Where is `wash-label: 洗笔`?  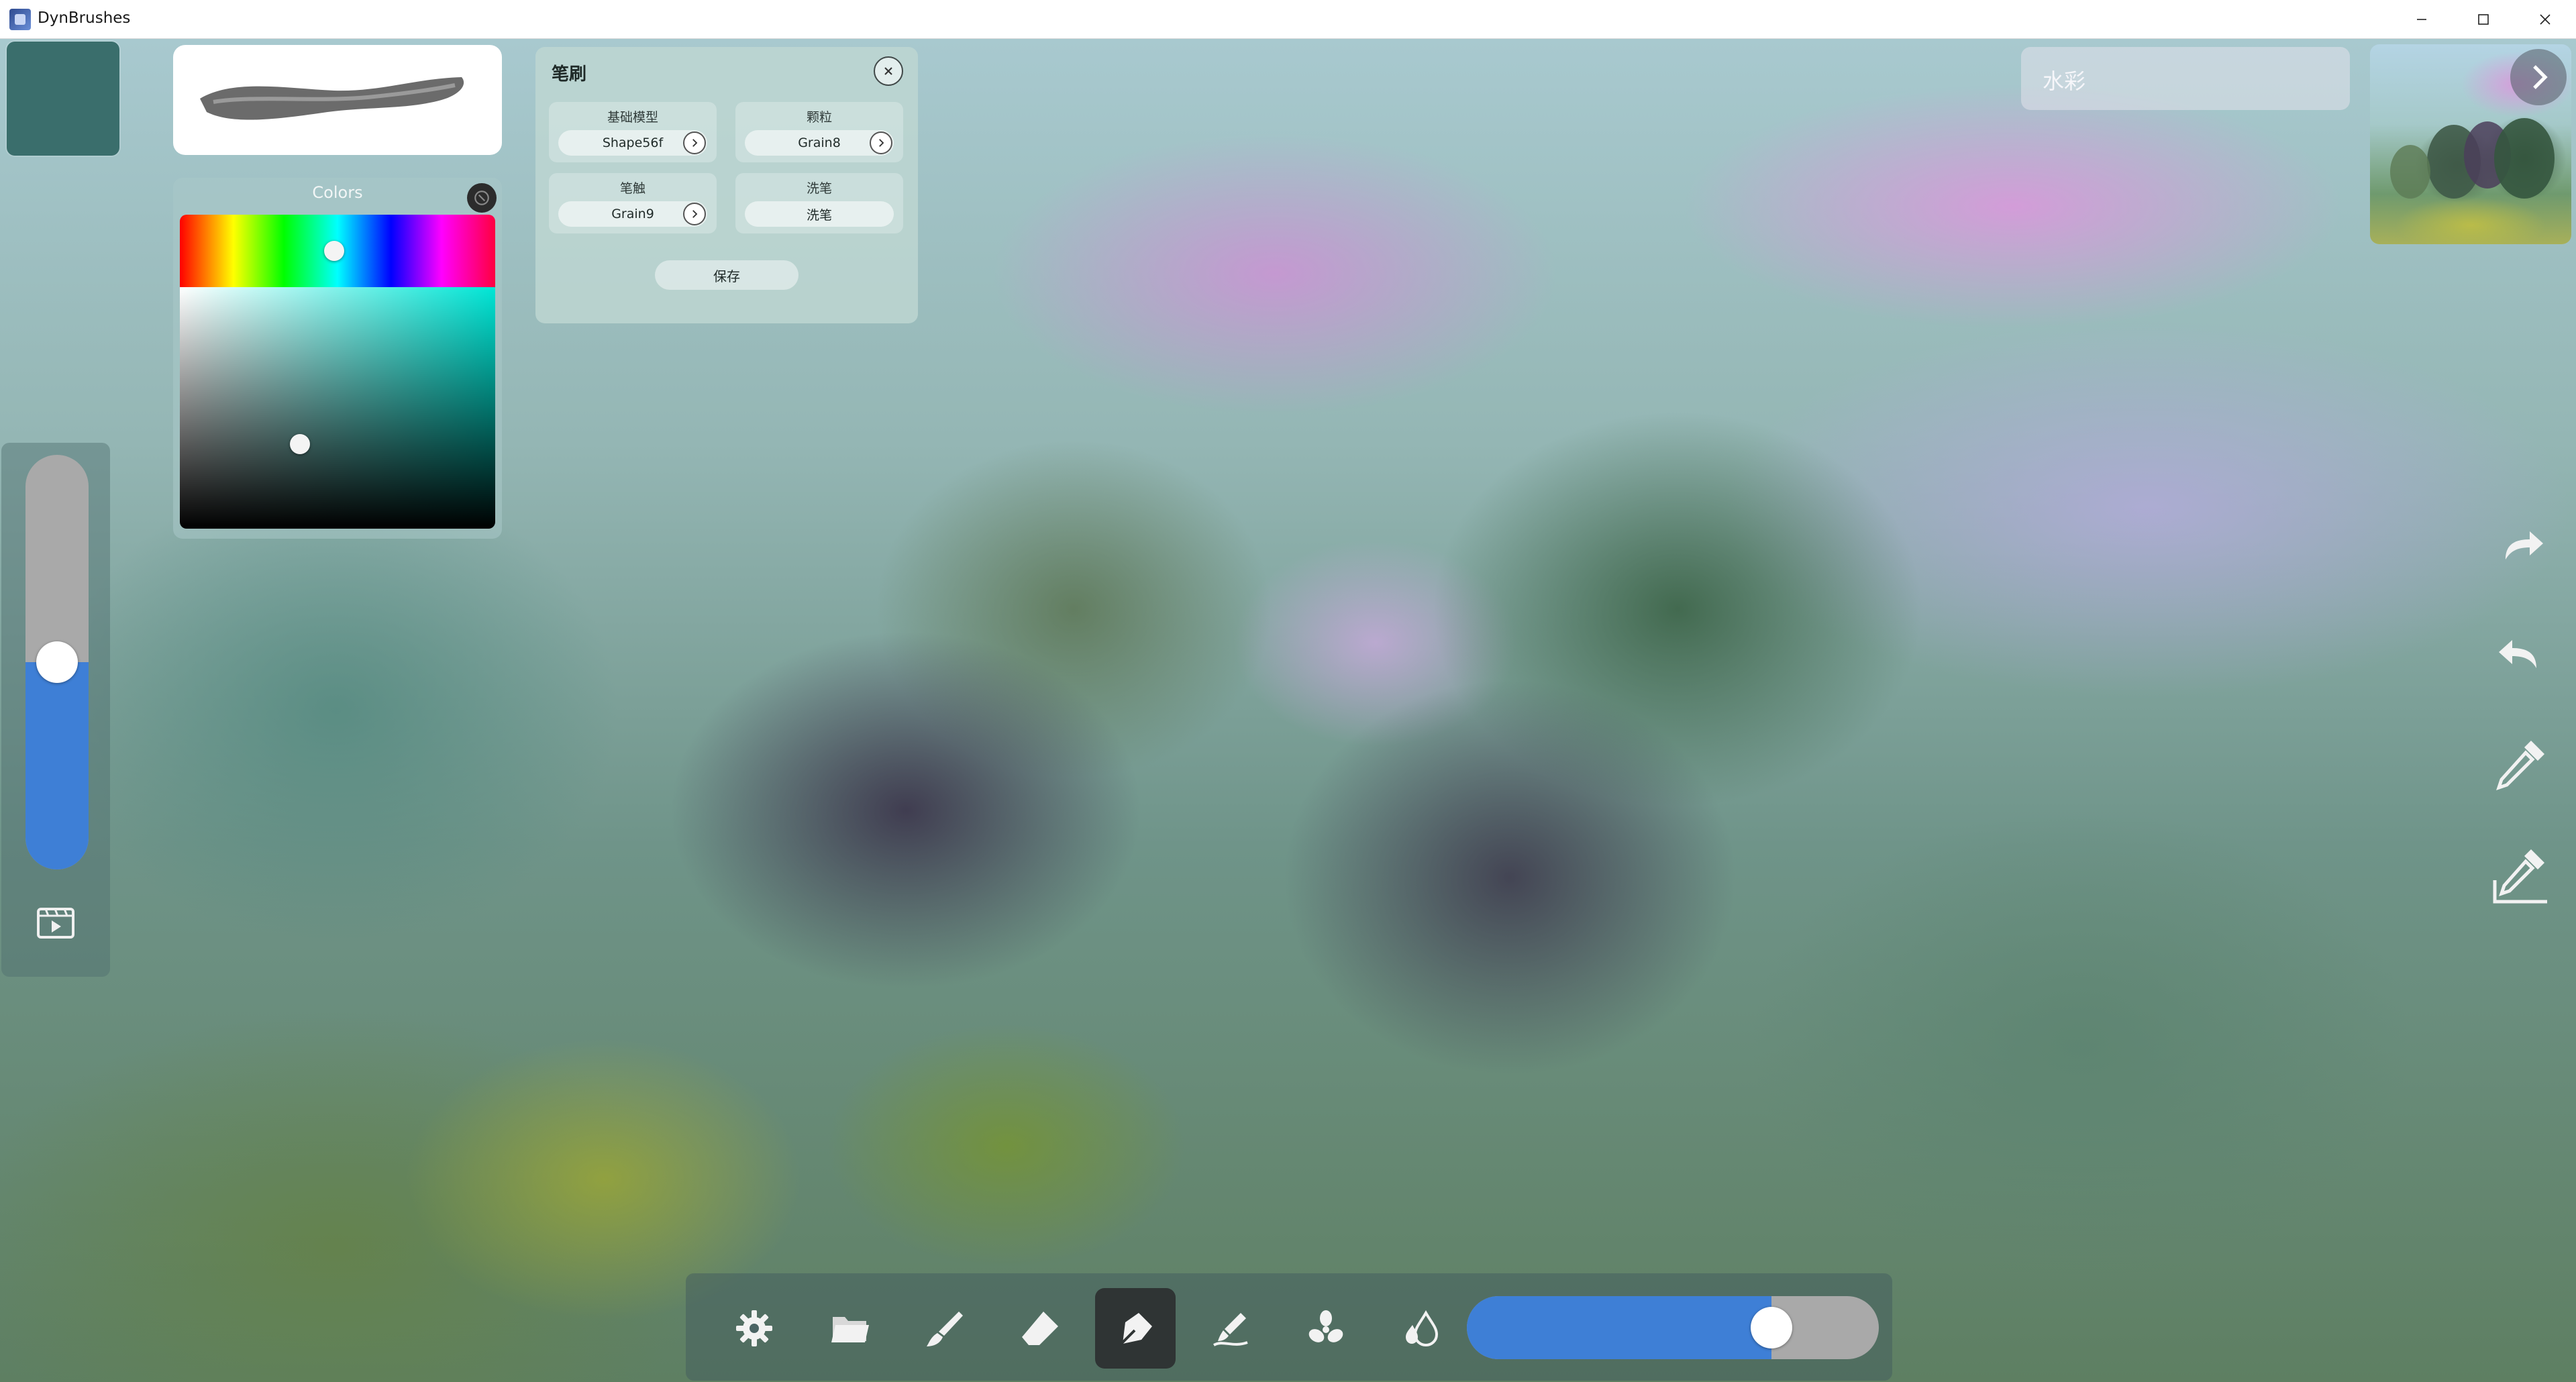
wash-label: 洗笔 is located at coordinates (819, 188).